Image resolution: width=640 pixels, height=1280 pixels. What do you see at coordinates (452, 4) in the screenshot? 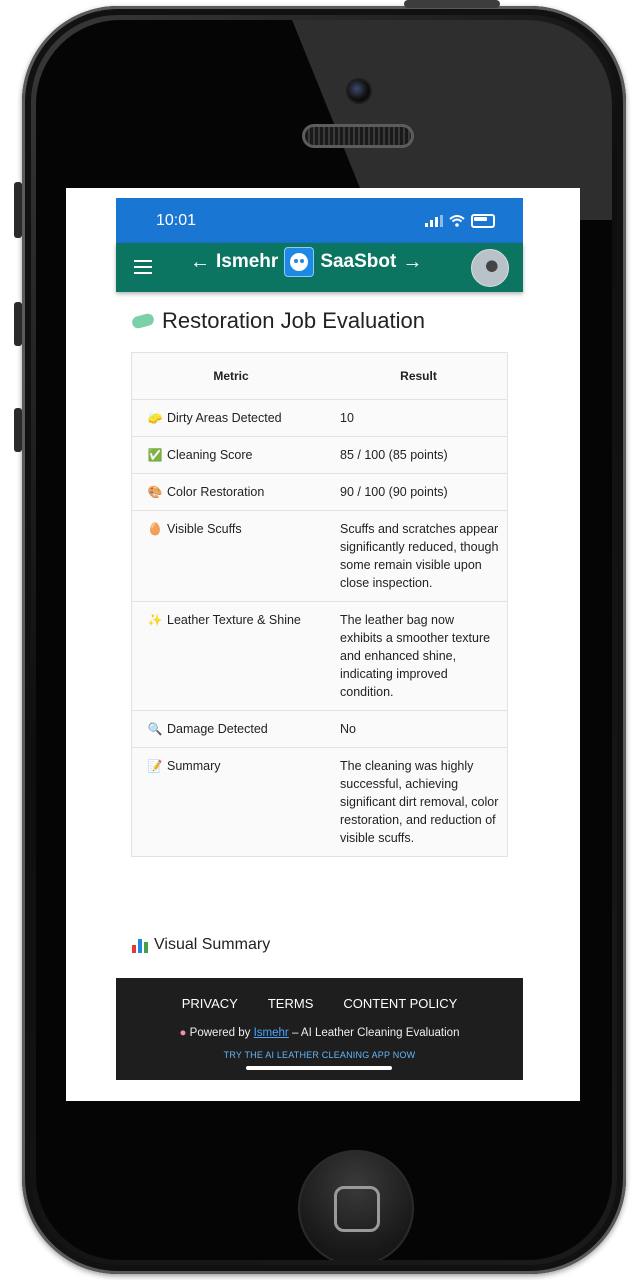
I see `power-button` at bounding box center [452, 4].